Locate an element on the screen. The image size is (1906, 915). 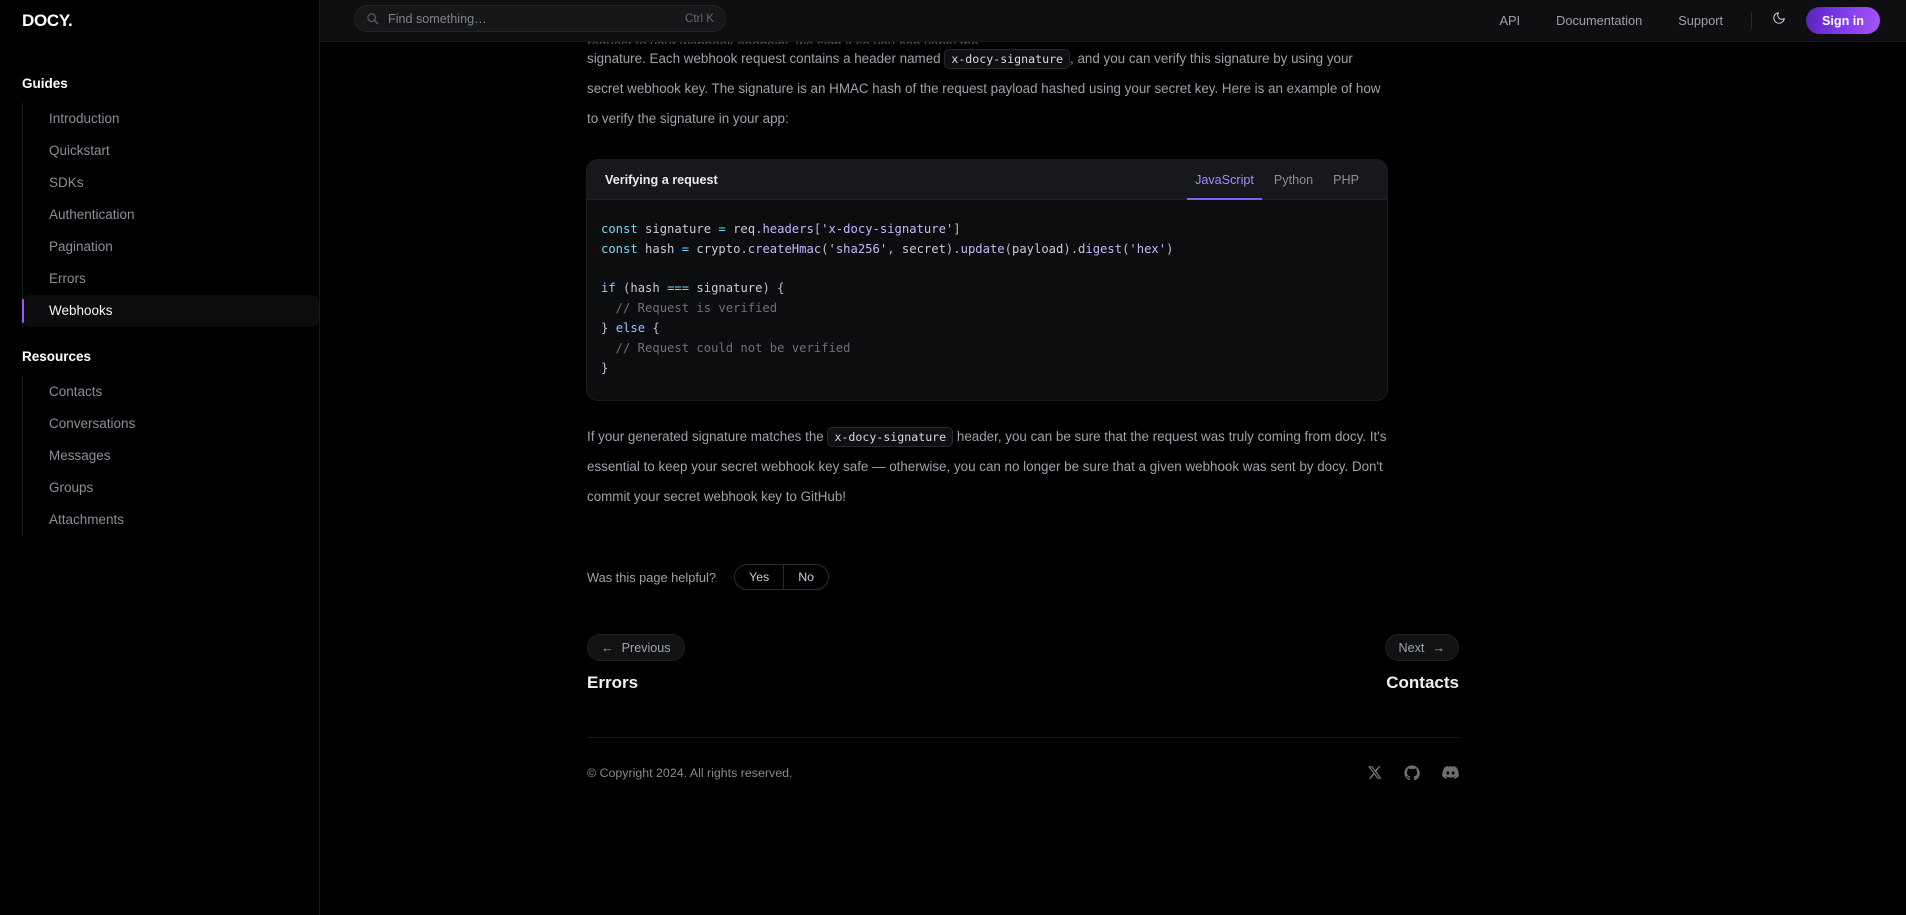
tab-python: Python is located at coordinates (1293, 180).